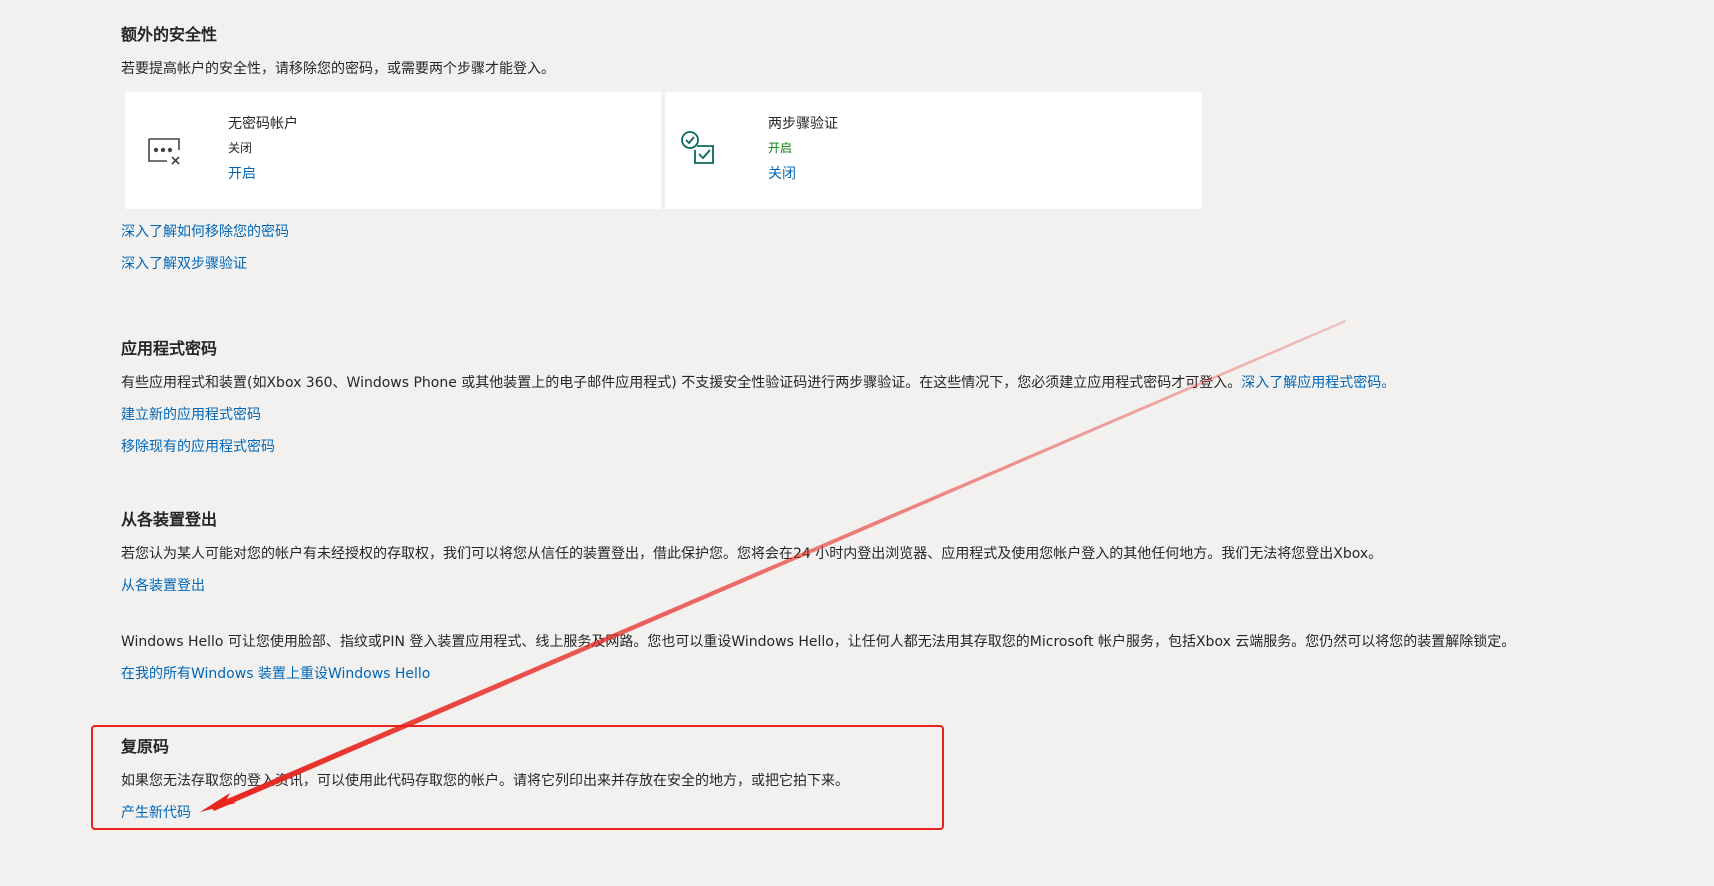  Describe the element at coordinates (1318, 383) in the screenshot. I see `learn-app-passwords-link: 深入了解应用程式密码。` at that location.